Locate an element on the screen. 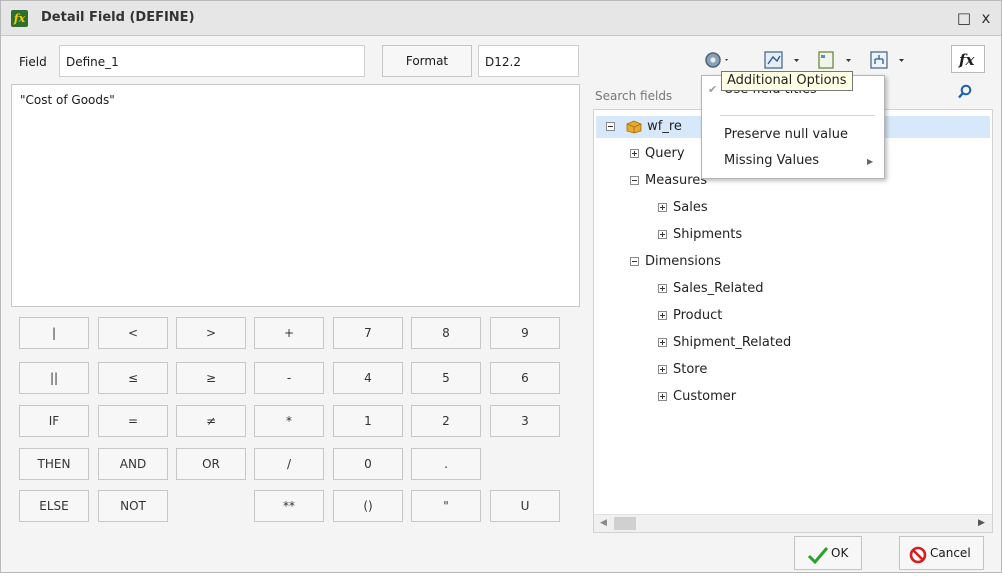  scroll-thumb is located at coordinates (625, 523).